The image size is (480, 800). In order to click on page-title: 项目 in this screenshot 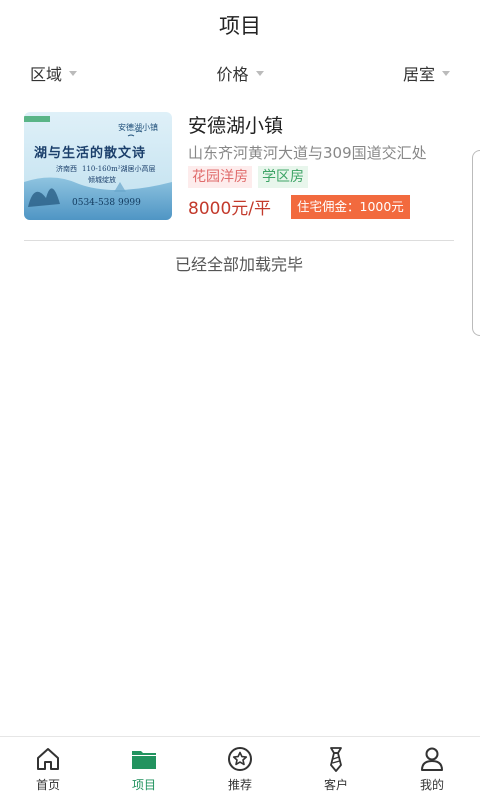, I will do `click(240, 26)`.